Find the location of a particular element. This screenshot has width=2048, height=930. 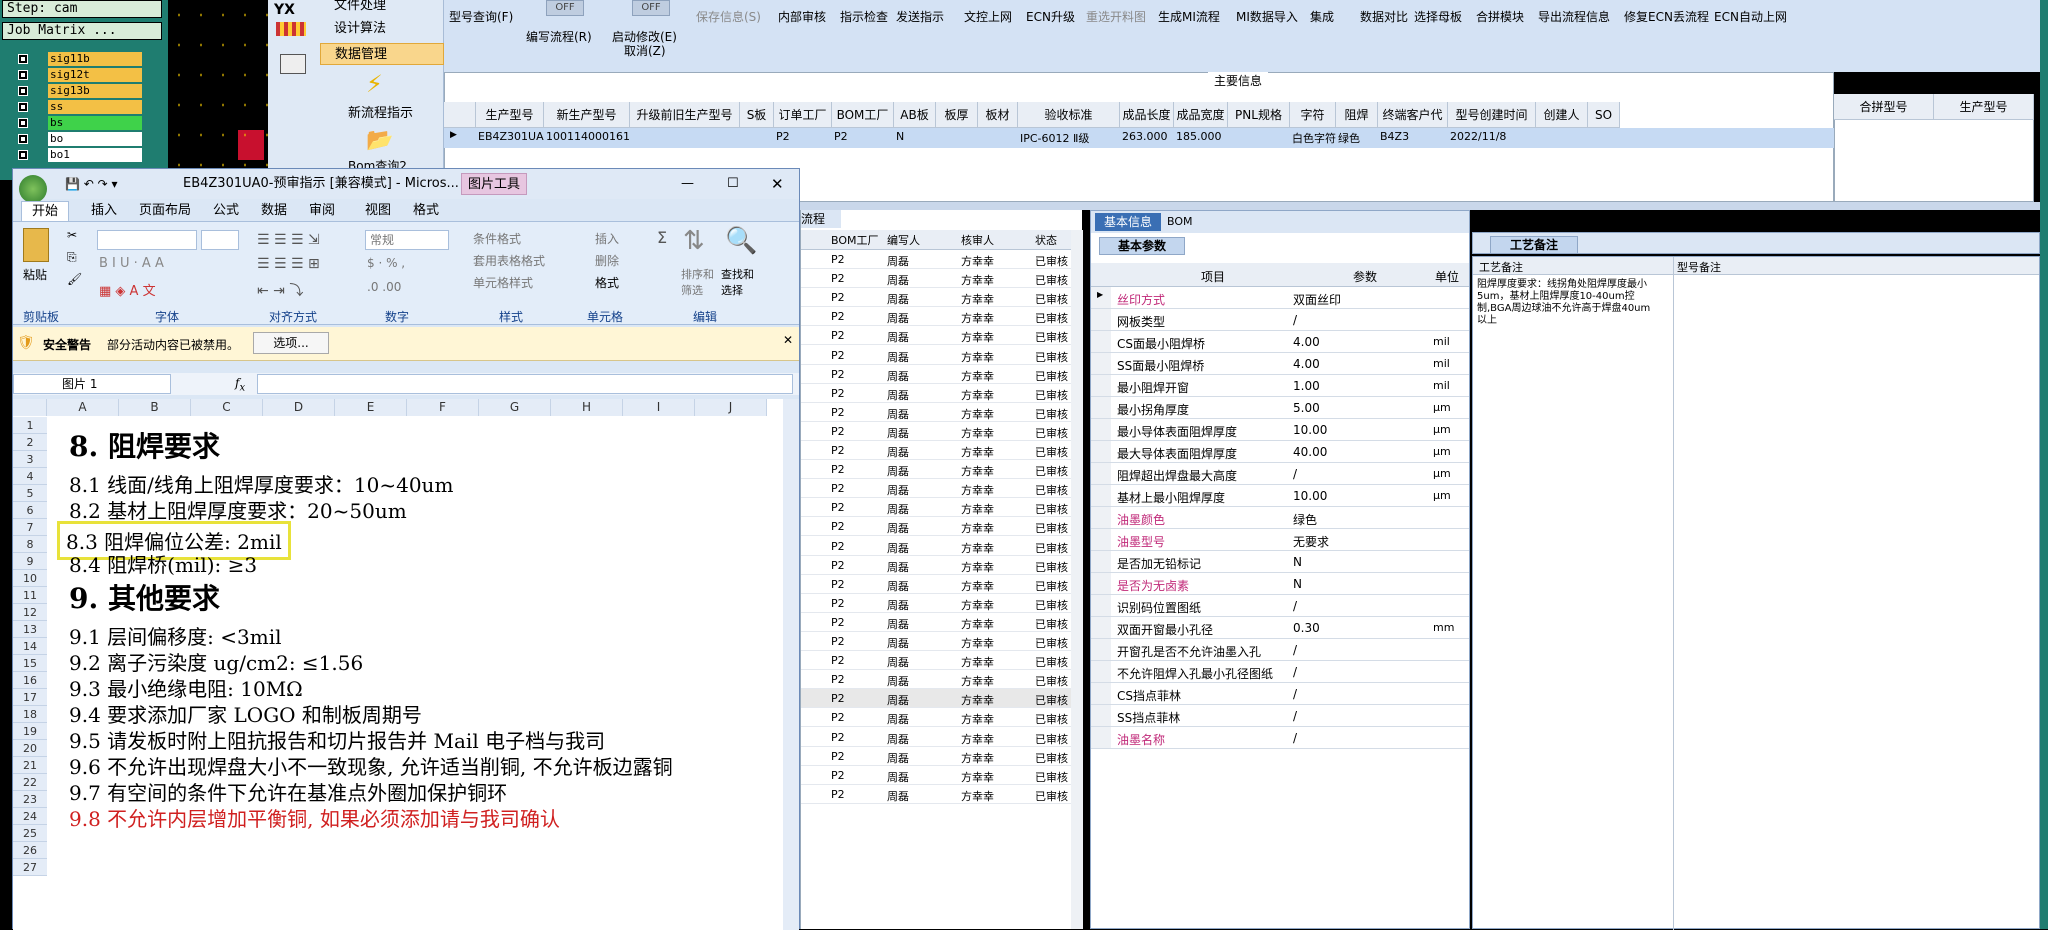

param-row: 最大导体表面阻焊厚度 40.00 μm is located at coordinates (1280, 452).